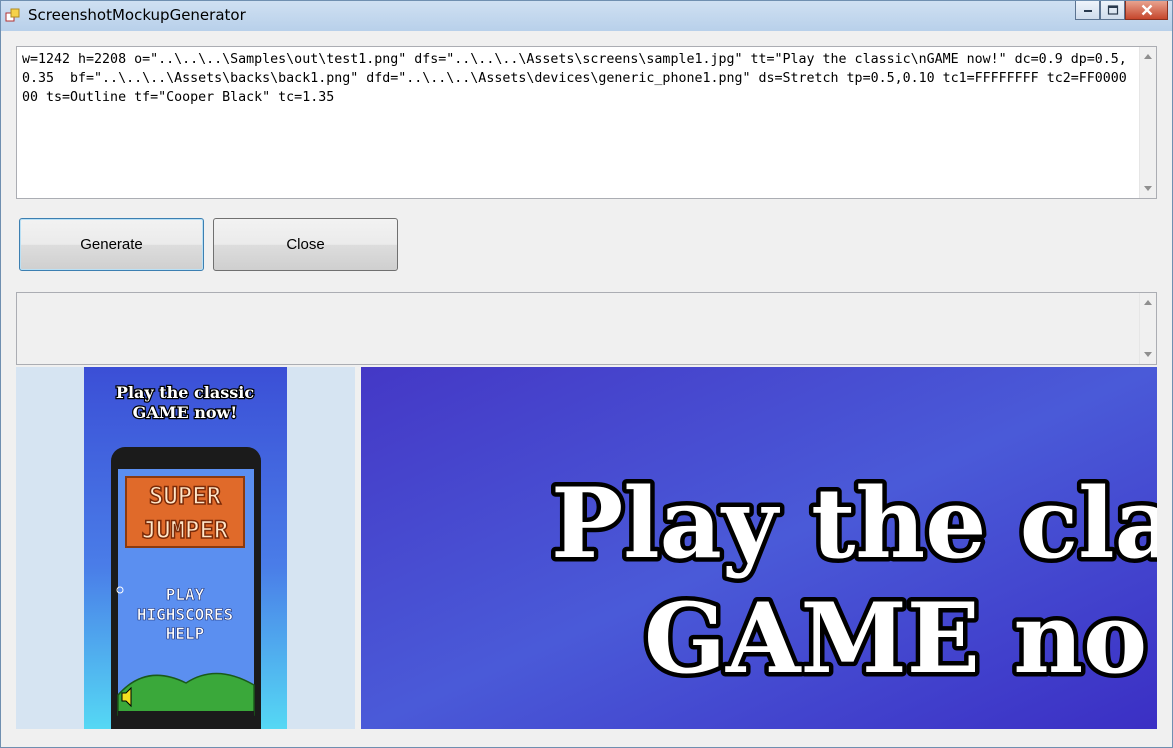 The height and width of the screenshot is (748, 1173). Describe the element at coordinates (1147, 328) in the screenshot. I see `log-scrollbar` at that location.